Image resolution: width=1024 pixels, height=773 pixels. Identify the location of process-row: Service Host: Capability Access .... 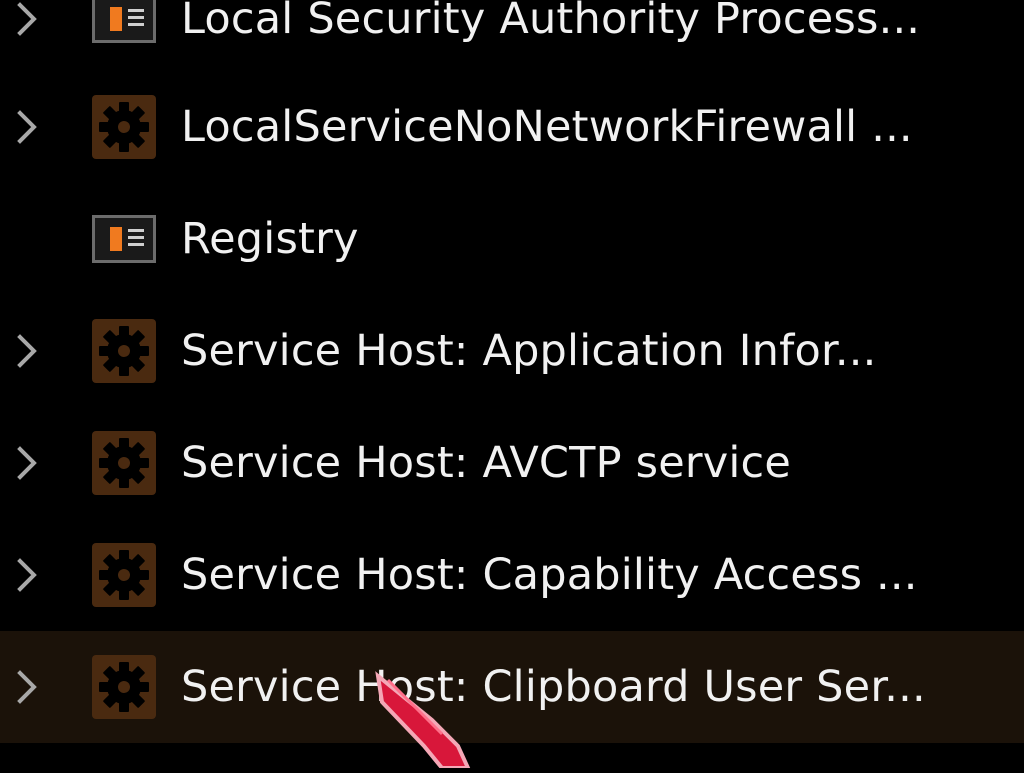
(512, 575).